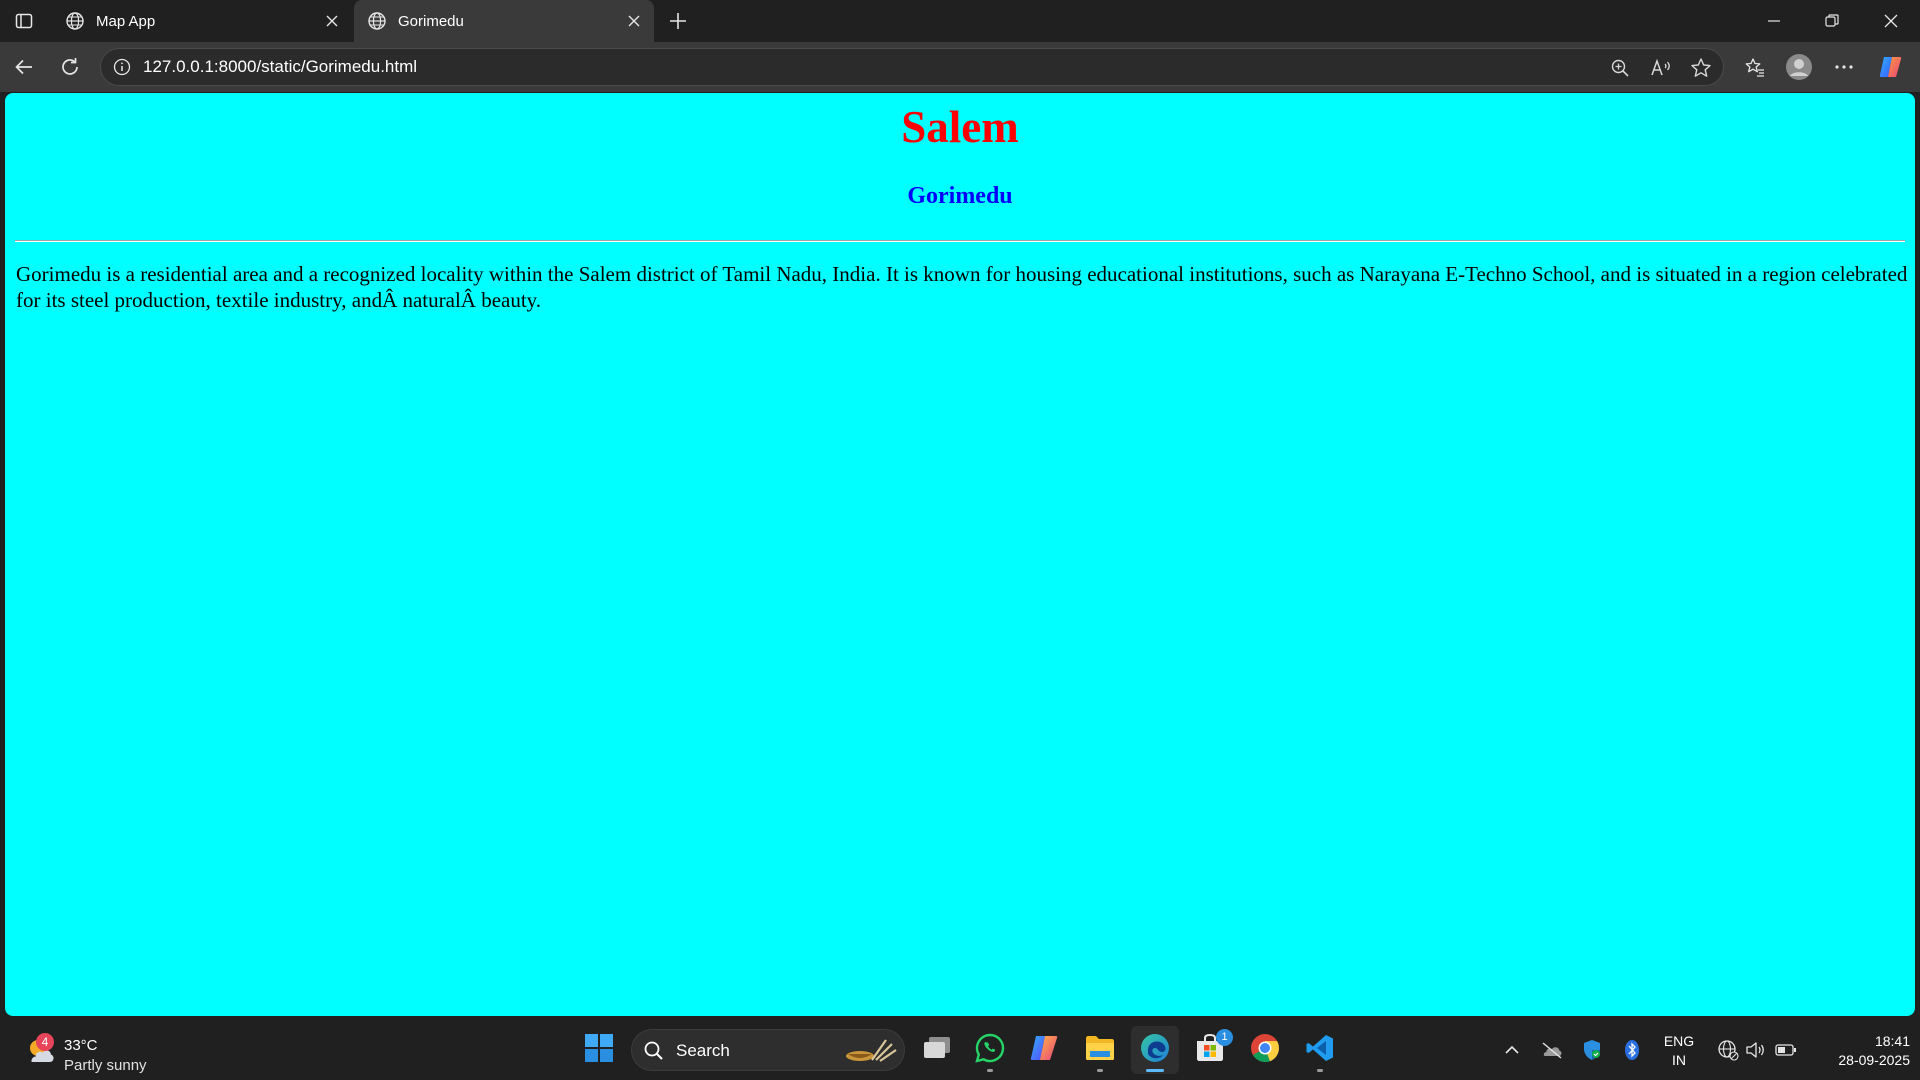  I want to click on search-highlight-icon, so click(870, 1053).